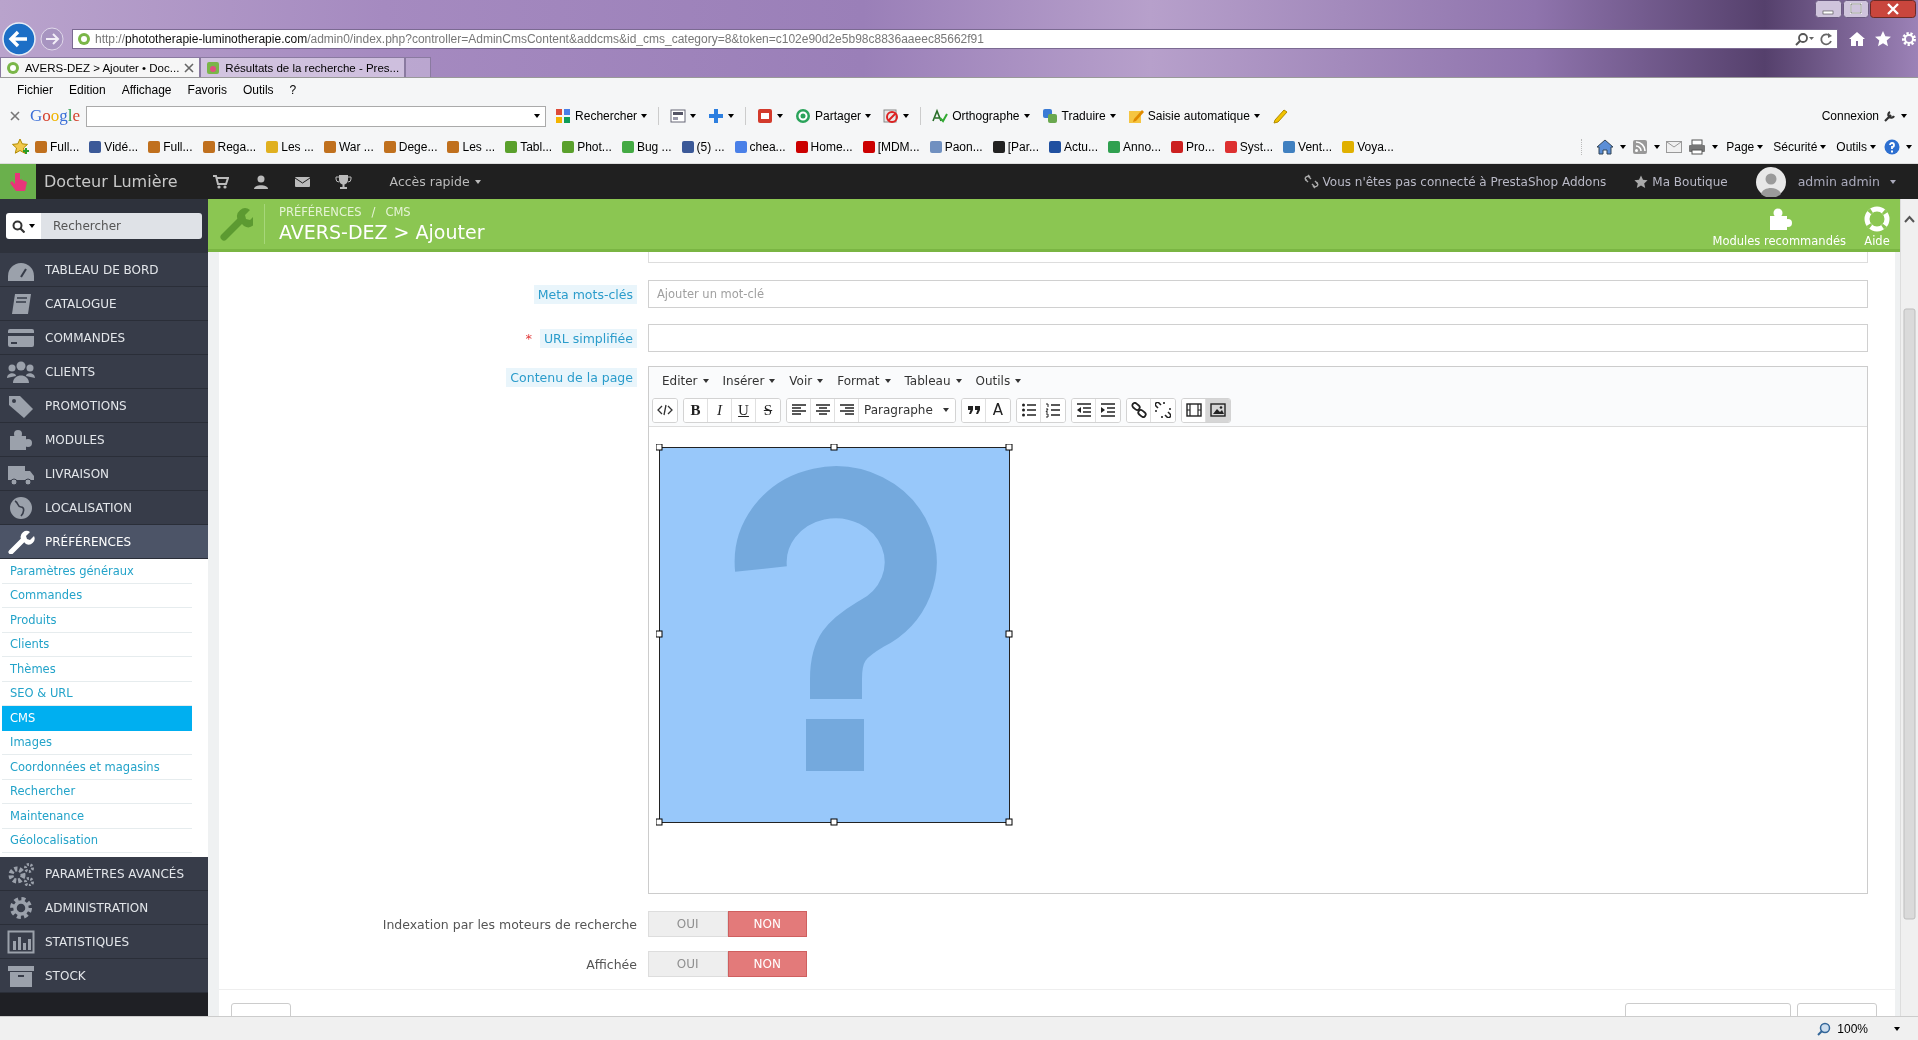  What do you see at coordinates (974, 410) in the screenshot?
I see `quote-button` at bounding box center [974, 410].